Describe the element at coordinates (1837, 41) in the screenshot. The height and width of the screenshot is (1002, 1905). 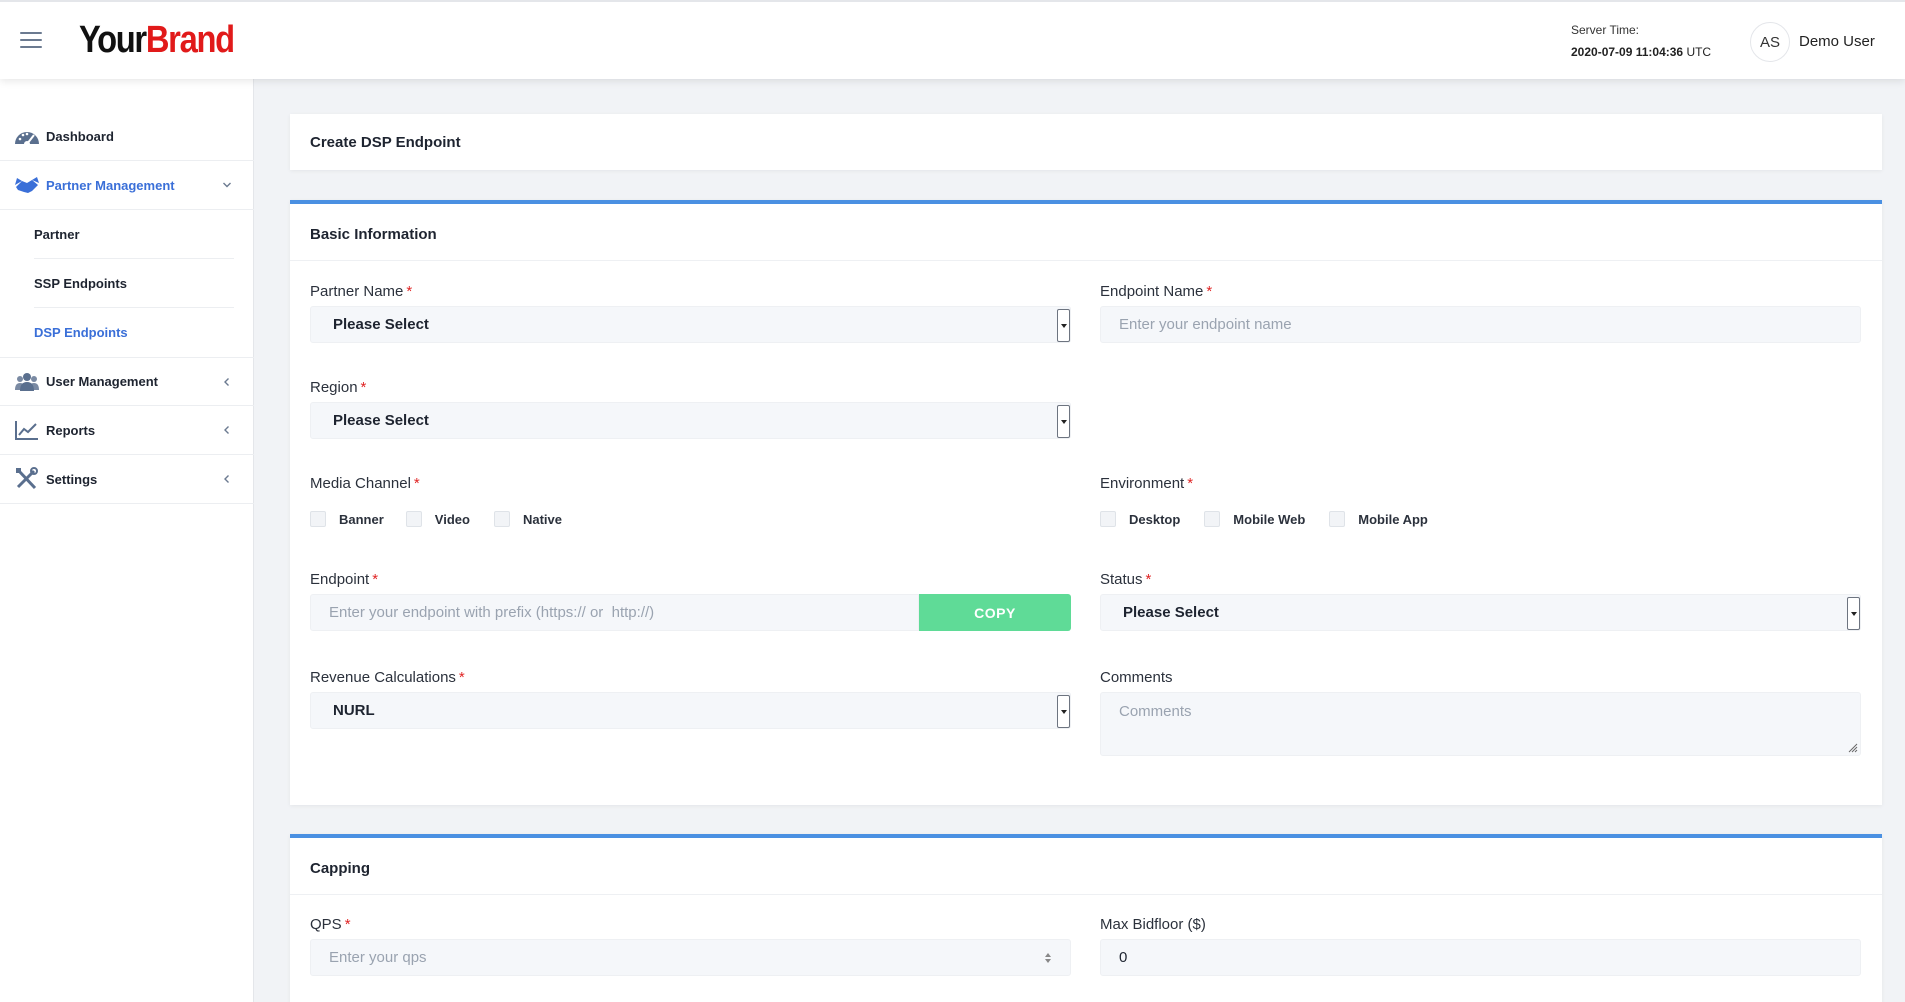
I see `user-name: Demo User` at that location.